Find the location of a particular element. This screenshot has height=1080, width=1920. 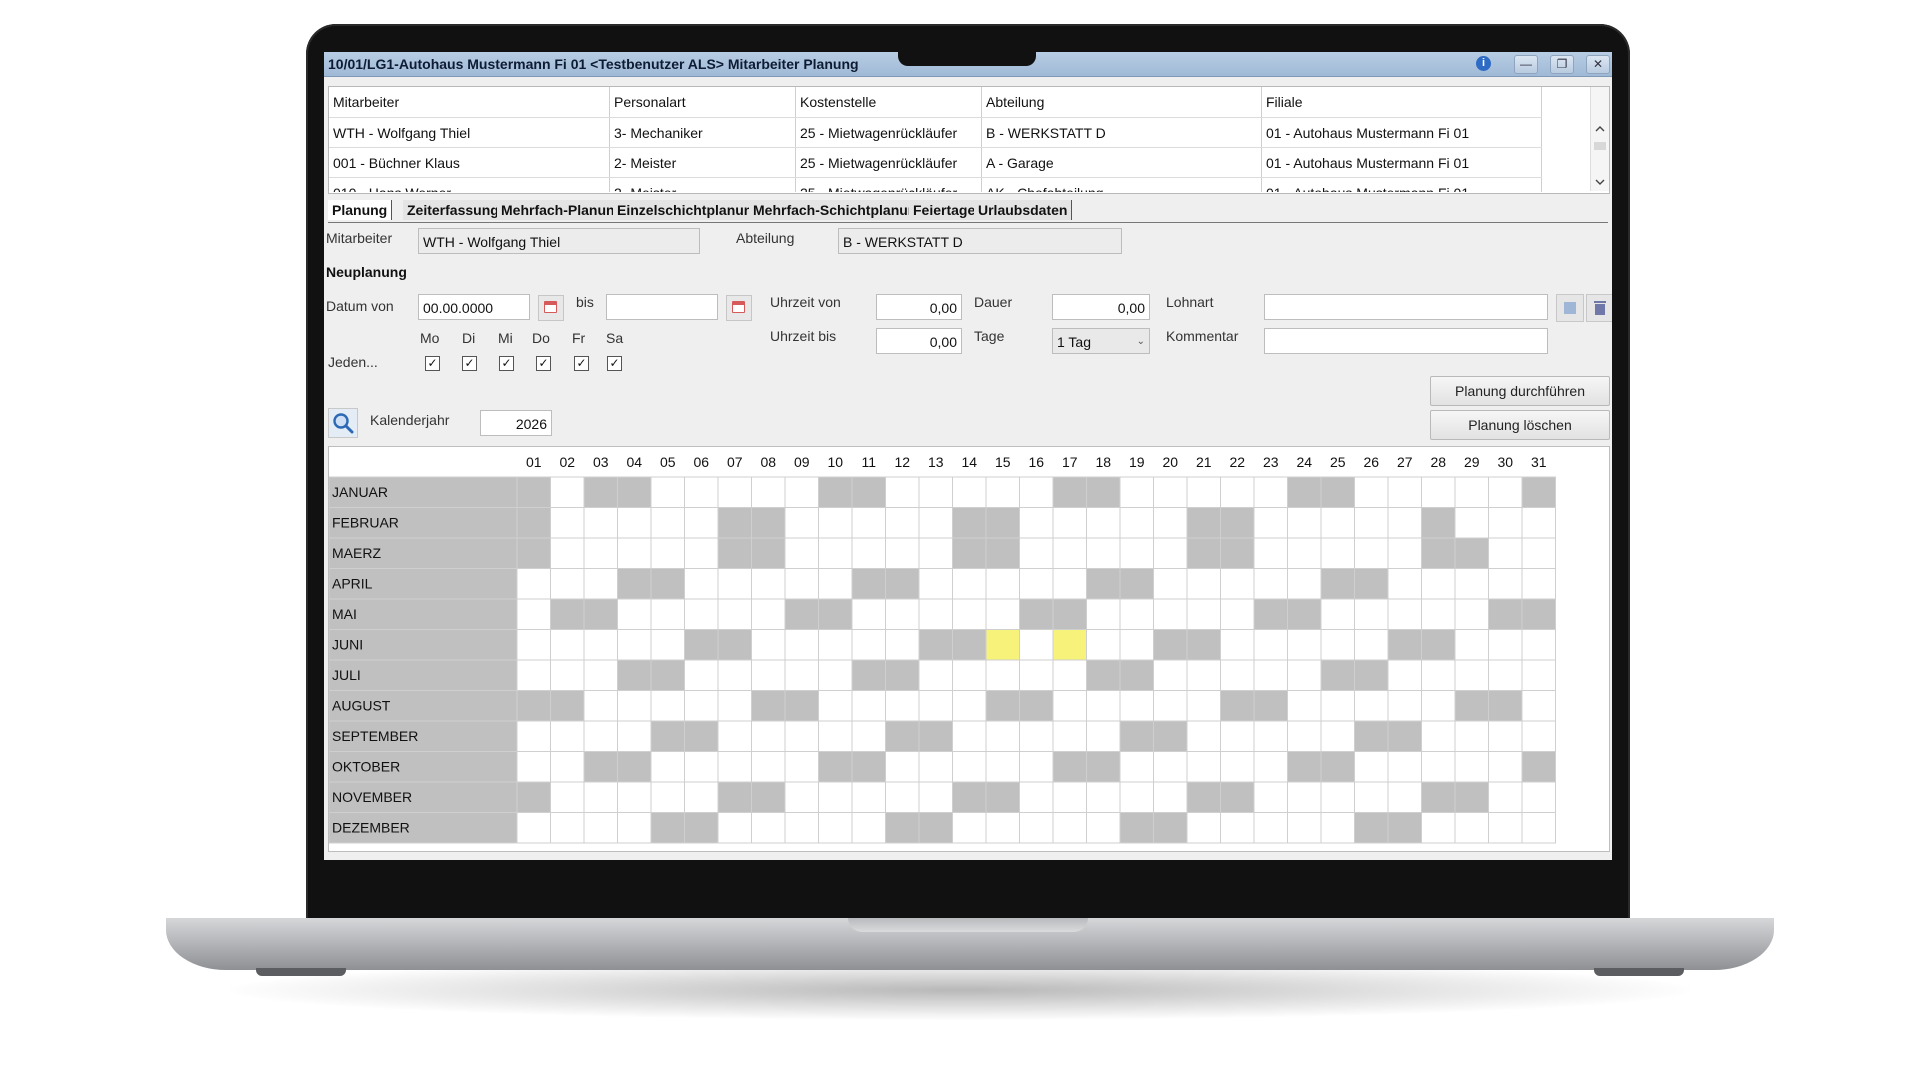

tab-einzelschichtplanung: Einzelschichtplanung is located at coordinates (689, 210).